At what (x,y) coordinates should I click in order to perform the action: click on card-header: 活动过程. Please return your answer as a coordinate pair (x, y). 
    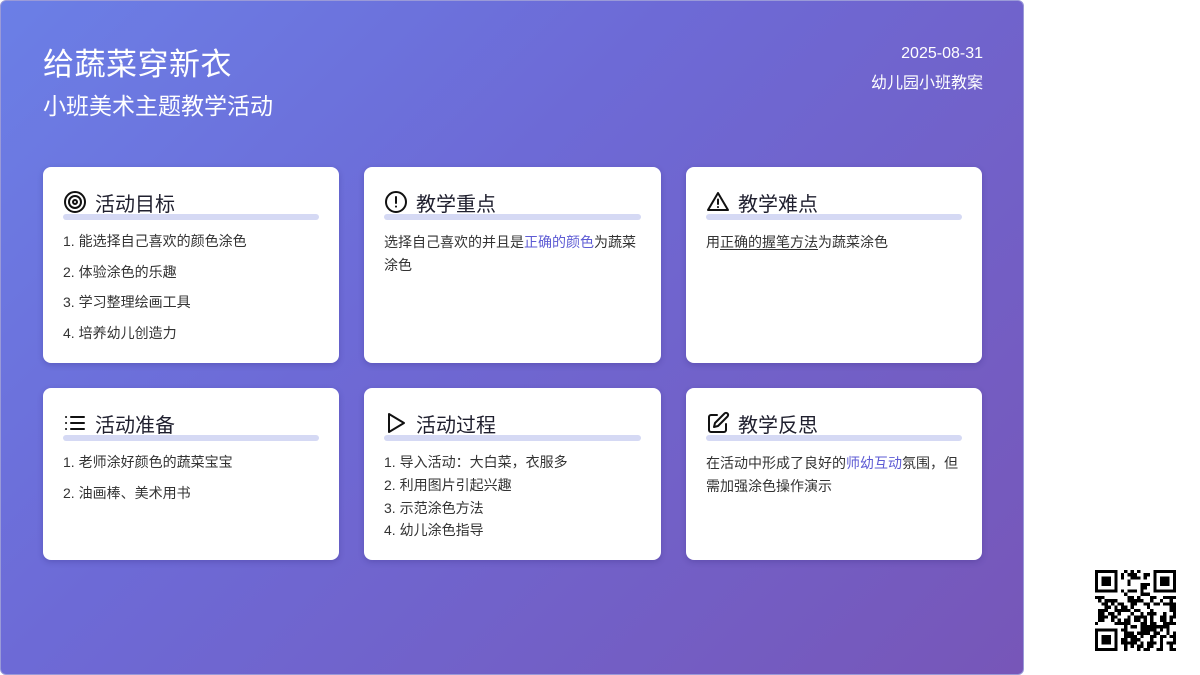
    Looking at the image, I should click on (512, 423).